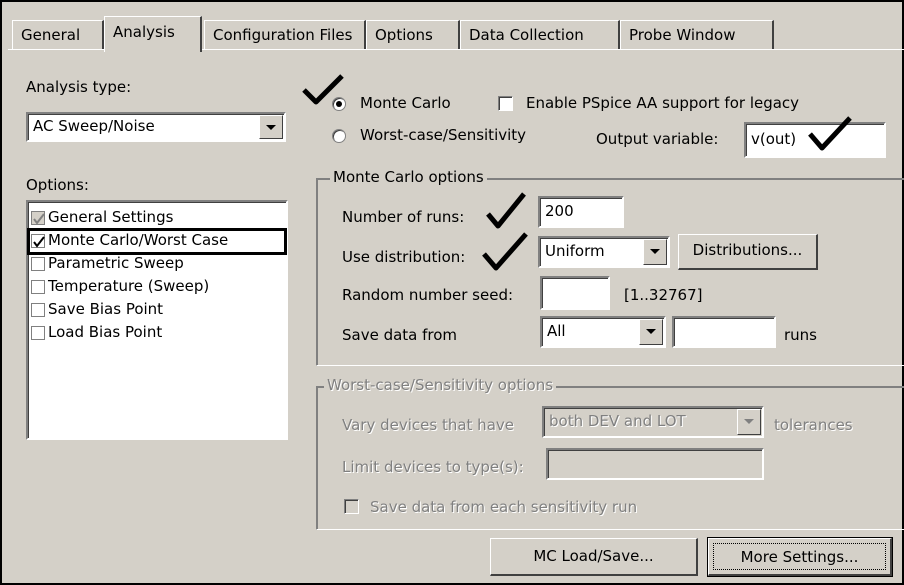 This screenshot has width=904, height=585. Describe the element at coordinates (105, 332) in the screenshot. I see `list-item-label: Load Bias Point` at that location.